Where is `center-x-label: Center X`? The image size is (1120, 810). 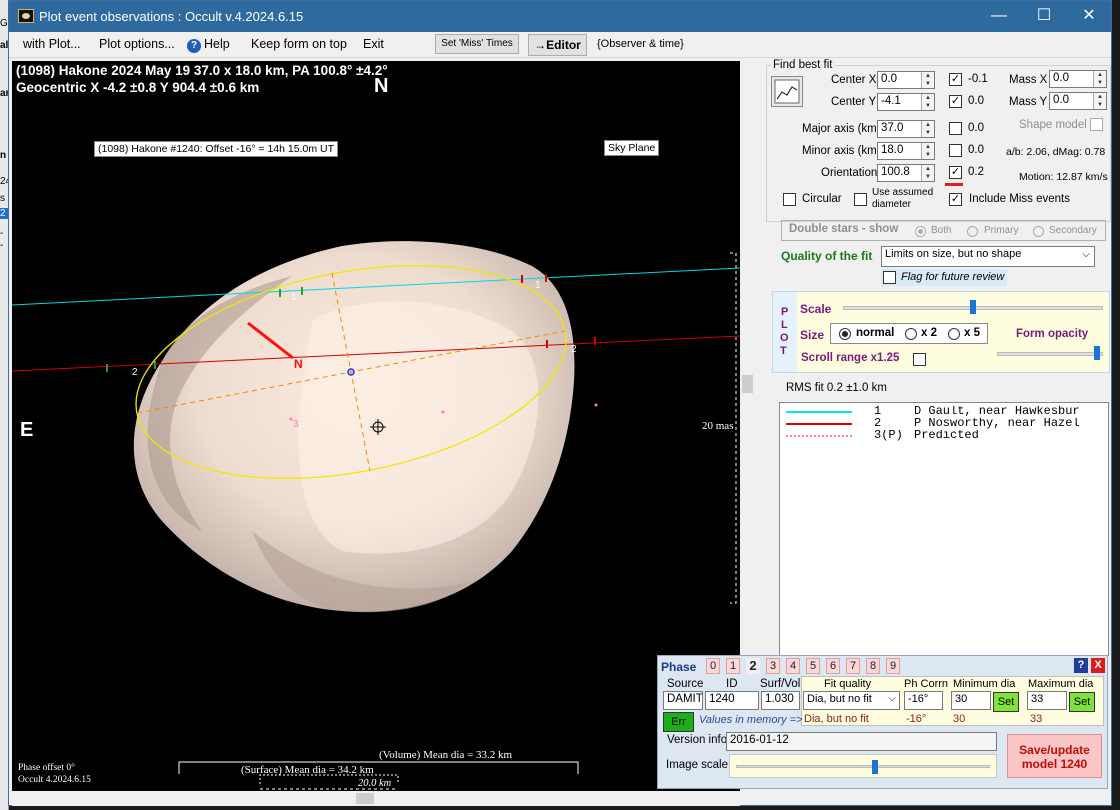
center-x-label: Center X is located at coordinates (854, 80).